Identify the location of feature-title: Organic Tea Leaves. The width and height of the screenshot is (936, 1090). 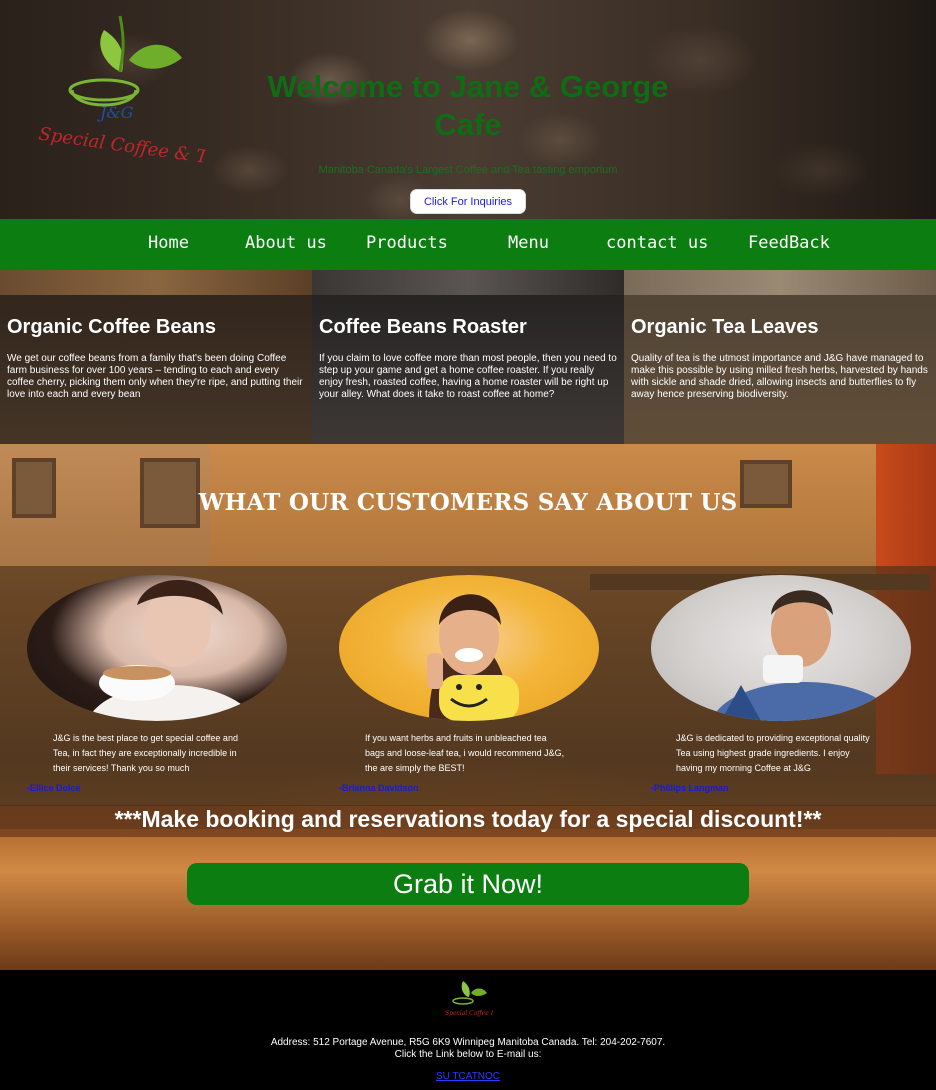
(725, 327).